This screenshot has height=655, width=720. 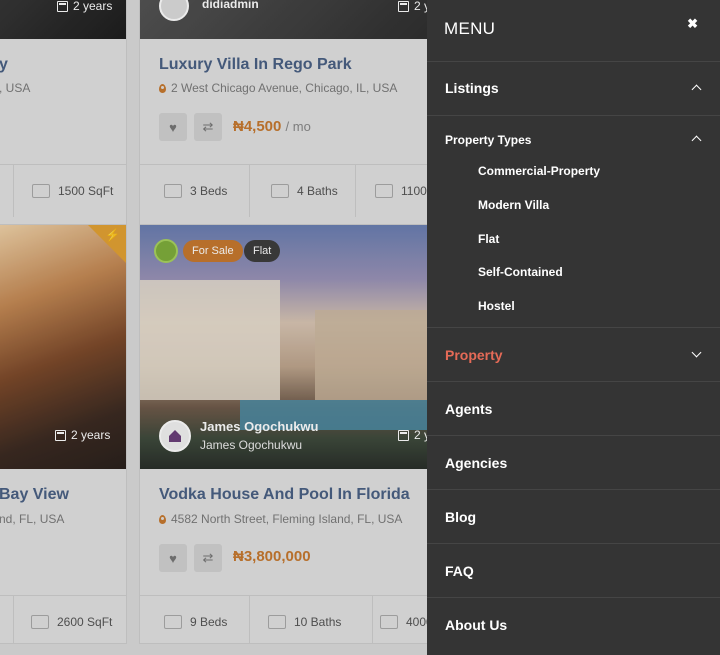 I want to click on menu-item-label: FAQ, so click(x=459, y=571).